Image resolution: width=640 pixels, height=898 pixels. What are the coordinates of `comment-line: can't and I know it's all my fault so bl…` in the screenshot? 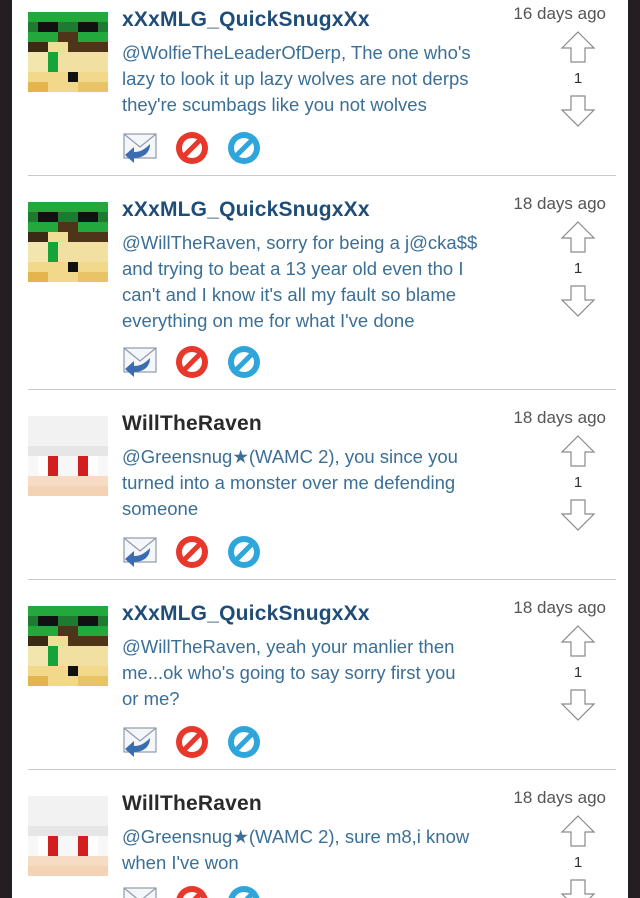 It's located at (289, 294).